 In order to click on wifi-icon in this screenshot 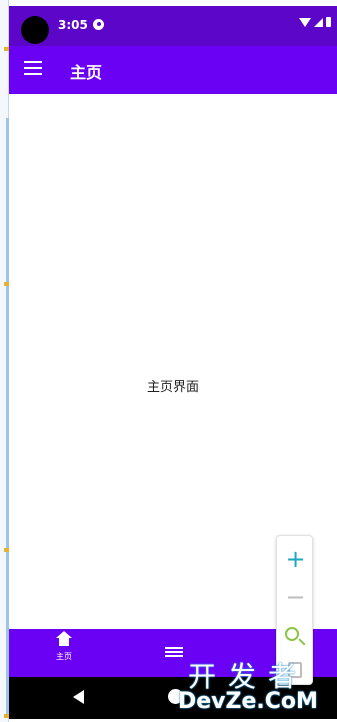, I will do `click(305, 22)`.